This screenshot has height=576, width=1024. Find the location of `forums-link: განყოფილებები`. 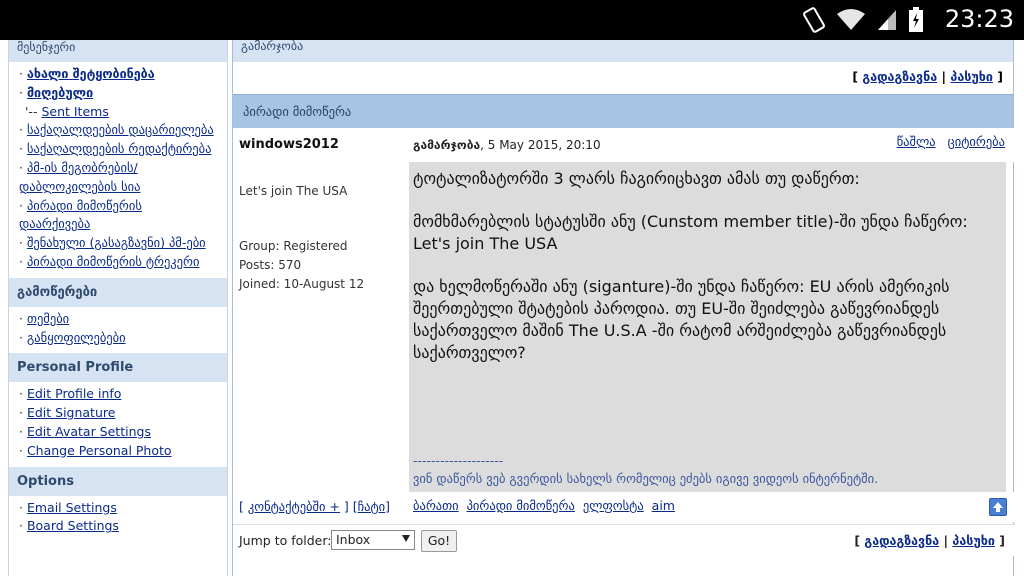

forums-link: განყოფილებები is located at coordinates (76, 337).